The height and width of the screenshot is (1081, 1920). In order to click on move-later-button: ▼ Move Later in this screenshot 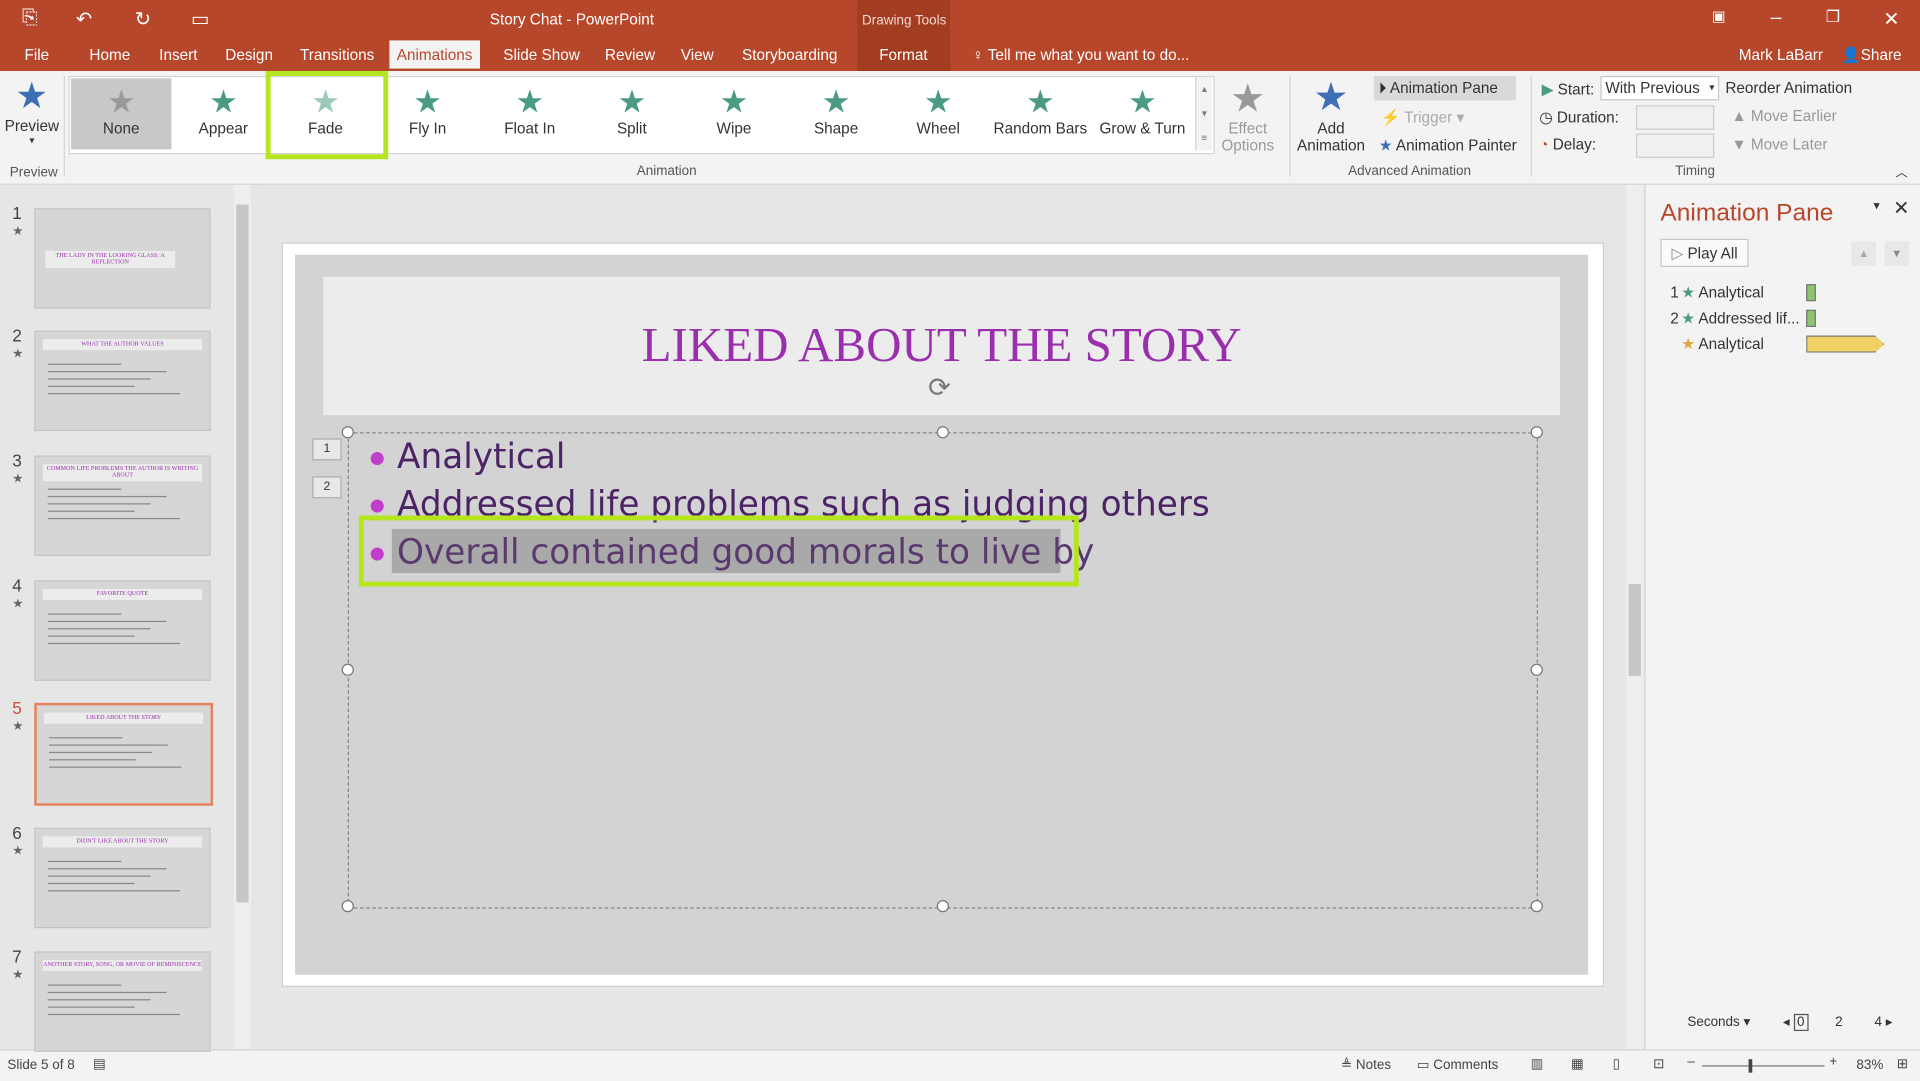, I will do `click(1779, 144)`.